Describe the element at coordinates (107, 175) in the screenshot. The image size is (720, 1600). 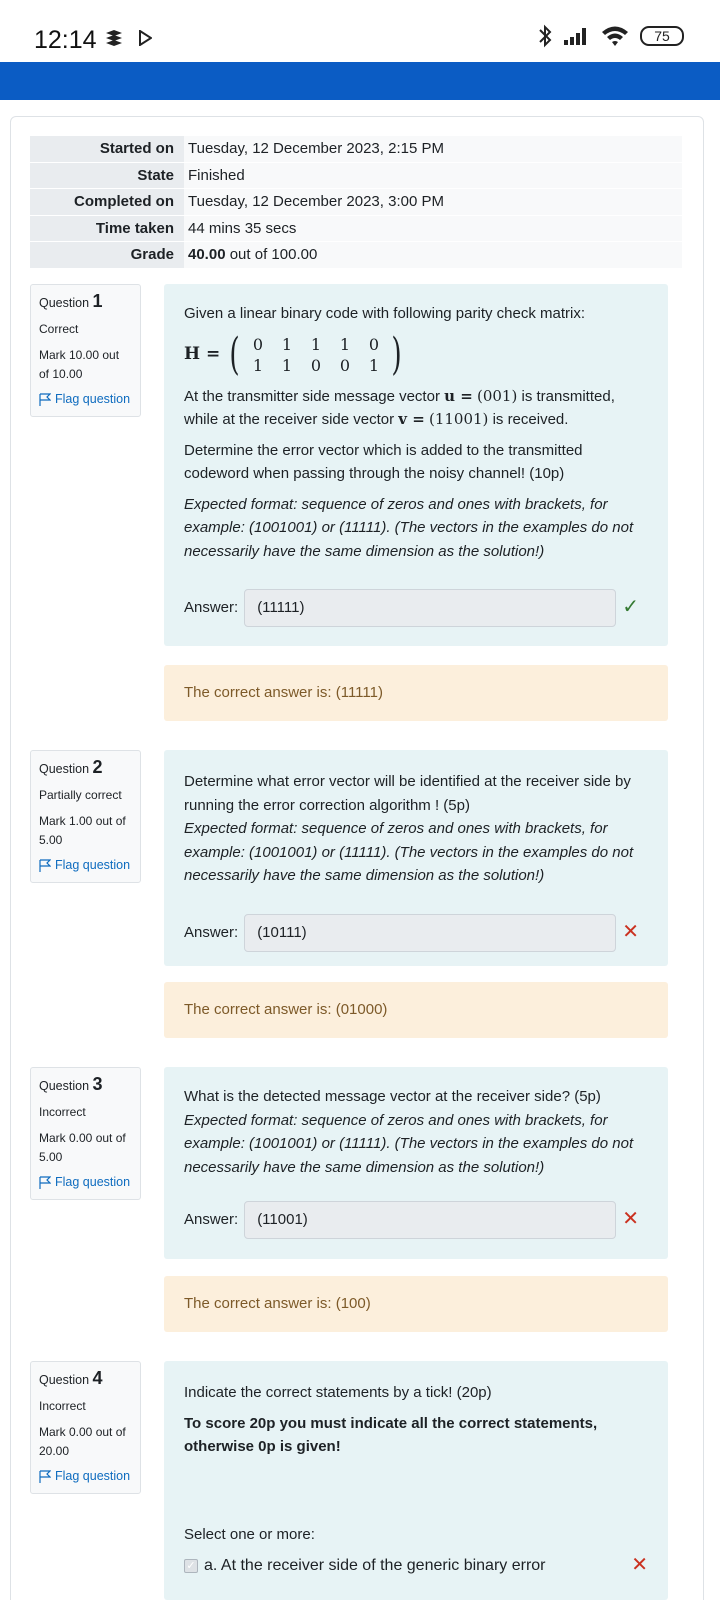
I see `summary-label: State` at that location.